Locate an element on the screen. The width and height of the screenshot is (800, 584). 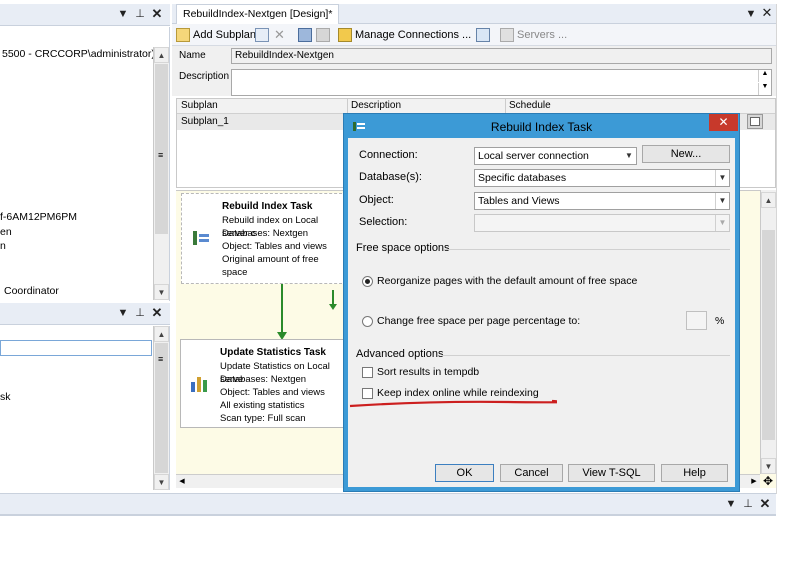
column-header-description: Description is located at coordinates (376, 105).